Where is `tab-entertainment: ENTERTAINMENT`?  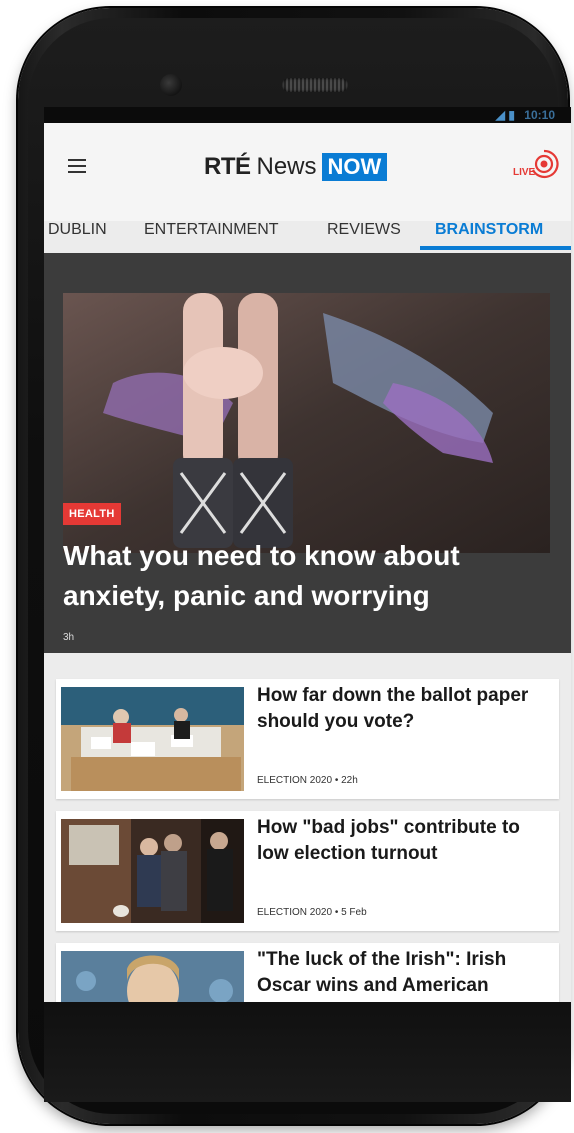 tab-entertainment: ENTERTAINMENT is located at coordinates (211, 230).